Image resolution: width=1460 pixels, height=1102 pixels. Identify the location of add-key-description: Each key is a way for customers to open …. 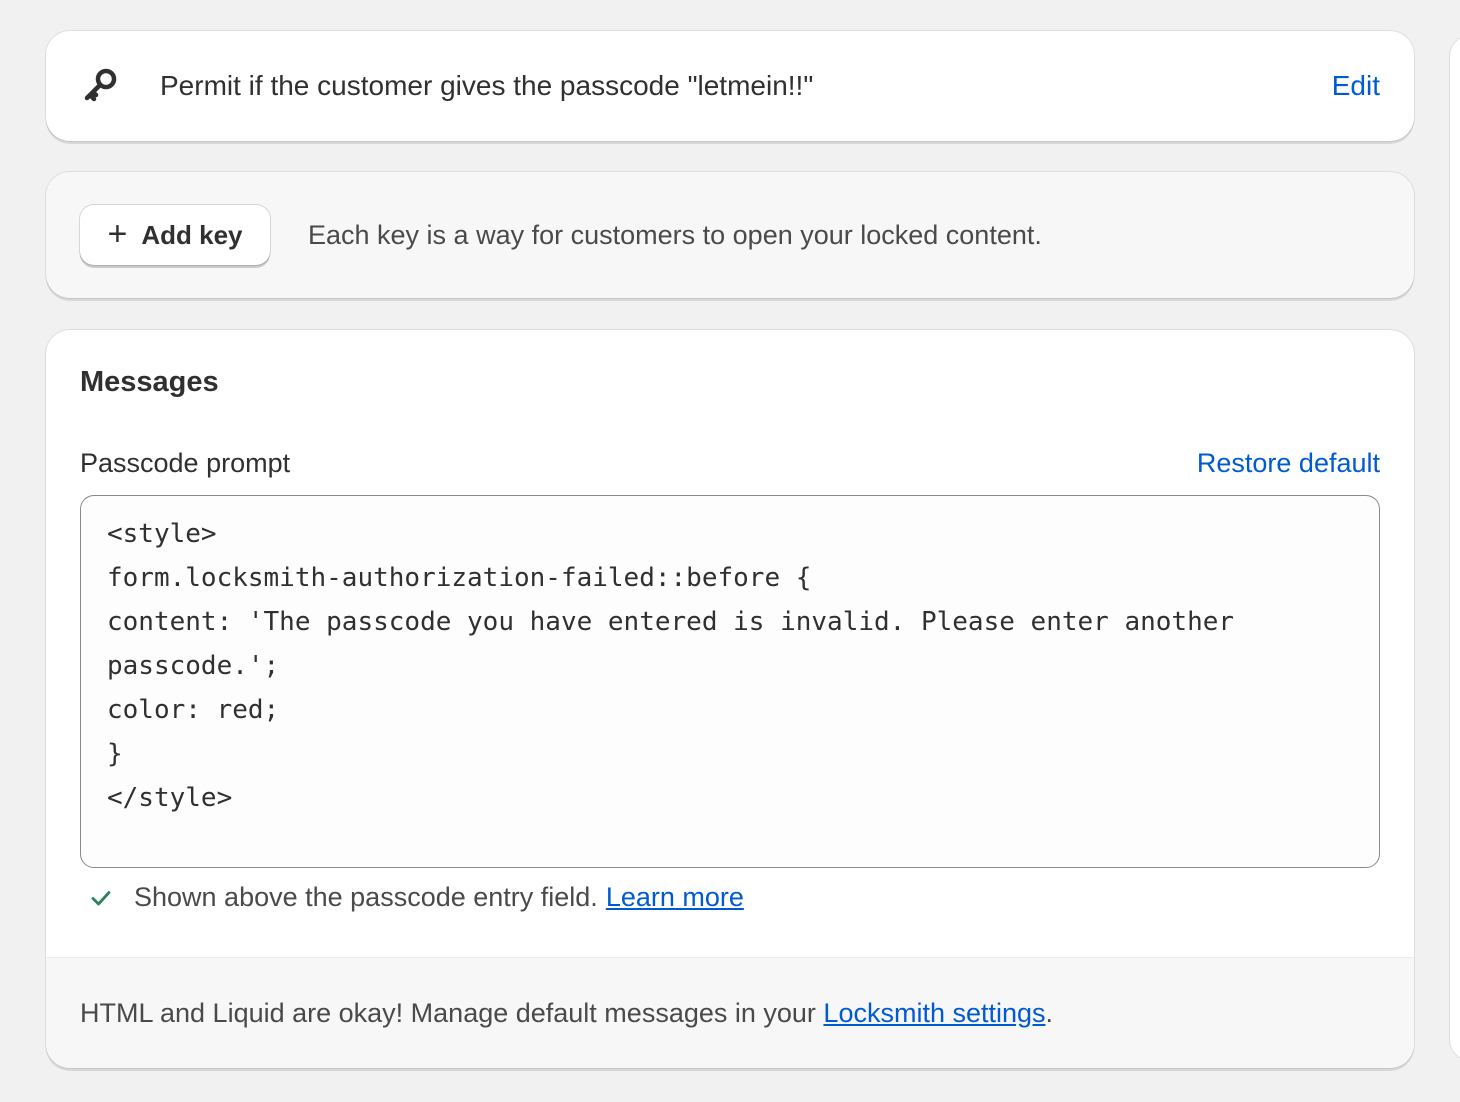
(675, 234).